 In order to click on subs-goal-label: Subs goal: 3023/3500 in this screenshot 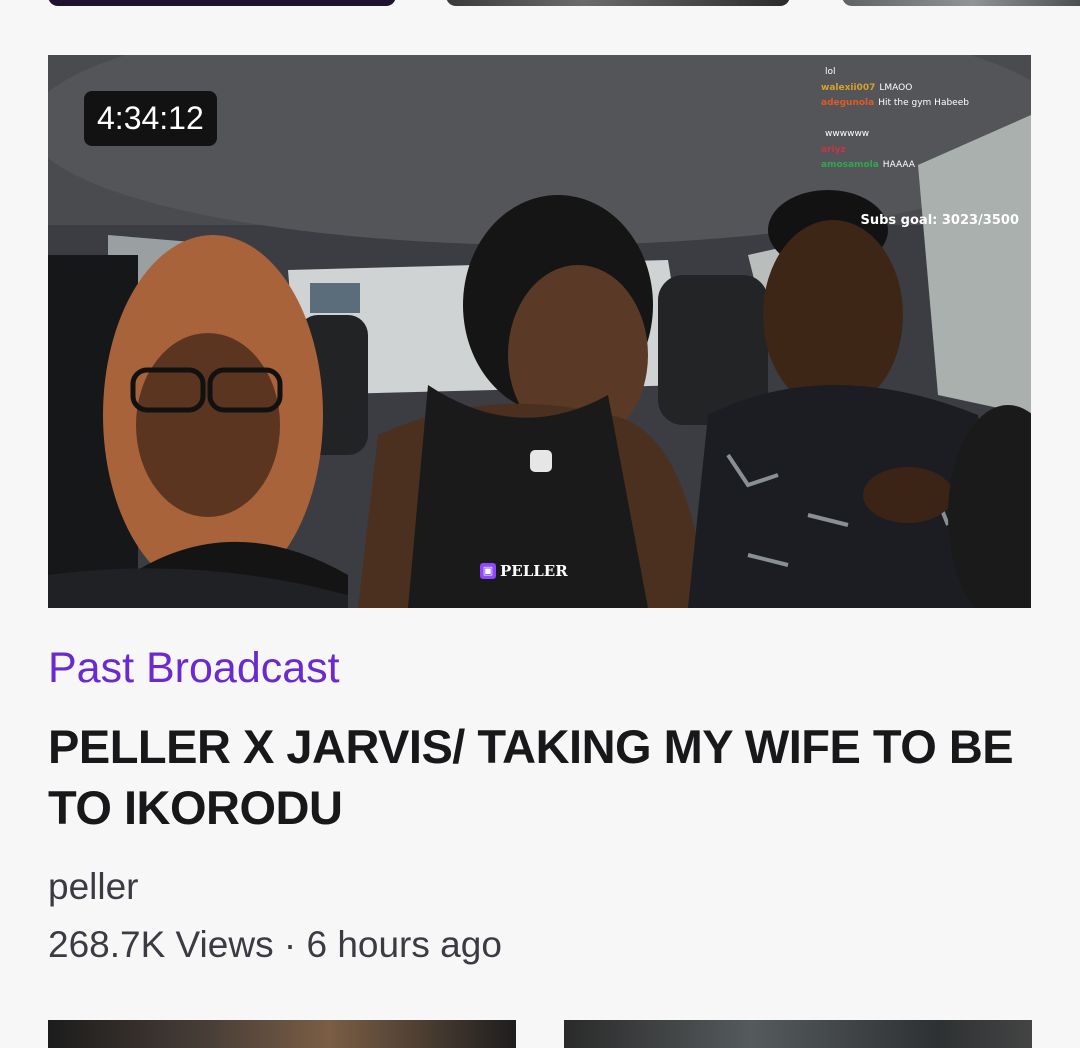, I will do `click(940, 220)`.